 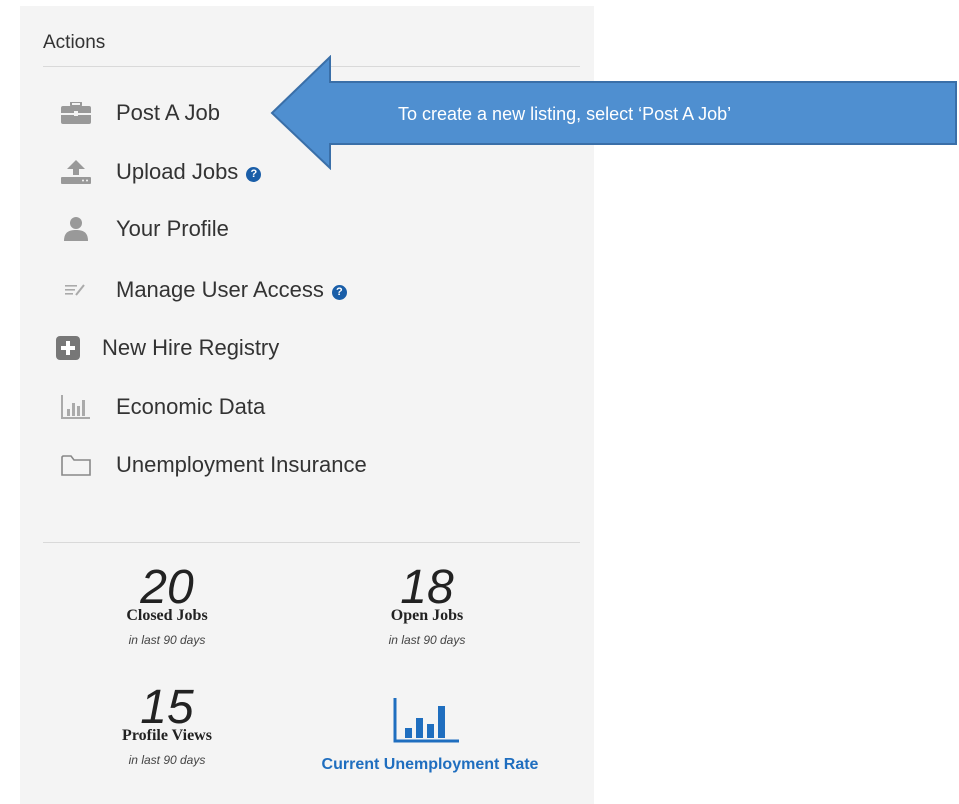 I want to click on closed-jobs-stat: 20 Closed Jobs in last 90 days, so click(x=167, y=604).